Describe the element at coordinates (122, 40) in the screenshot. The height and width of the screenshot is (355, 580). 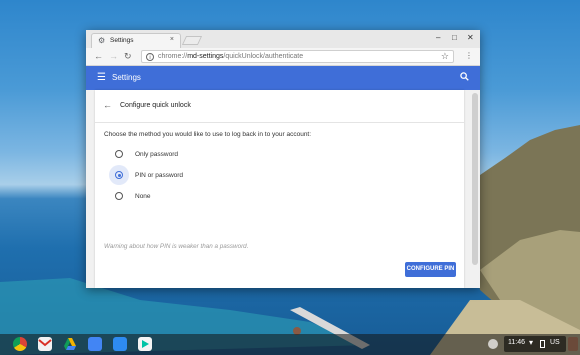
I see `tab-title: Settings` at that location.